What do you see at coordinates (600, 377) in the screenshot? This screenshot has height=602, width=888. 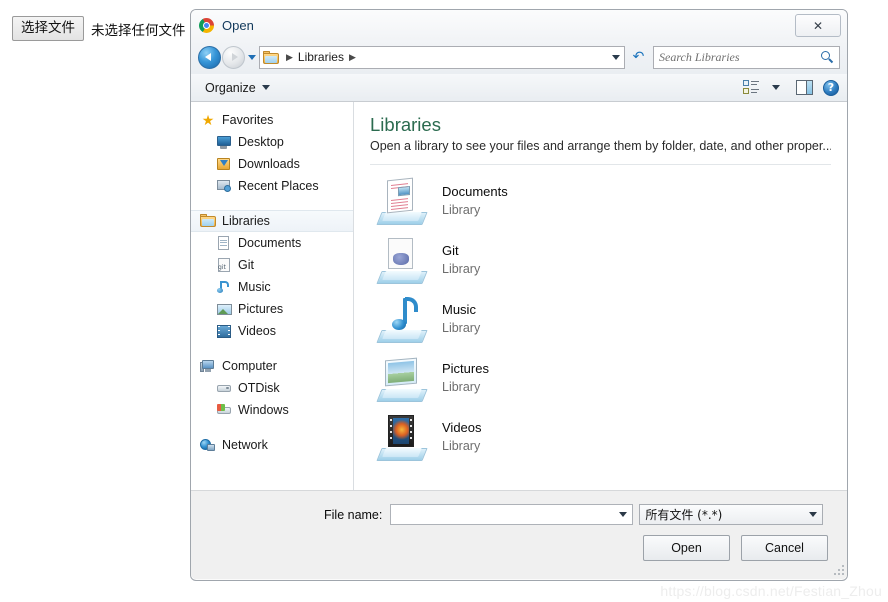 I see `list-item: Pictures Library` at bounding box center [600, 377].